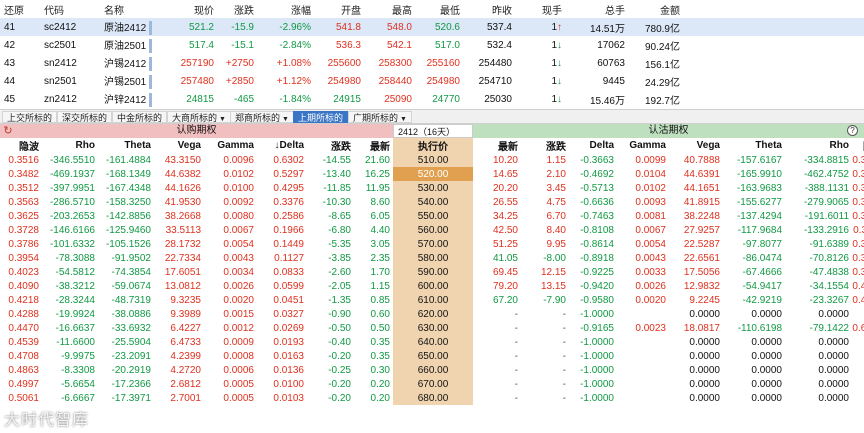 The width and height of the screenshot is (864, 433). What do you see at coordinates (199, 117) in the screenshot?
I see `tab-3: 大商所标的 ▼` at bounding box center [199, 117].